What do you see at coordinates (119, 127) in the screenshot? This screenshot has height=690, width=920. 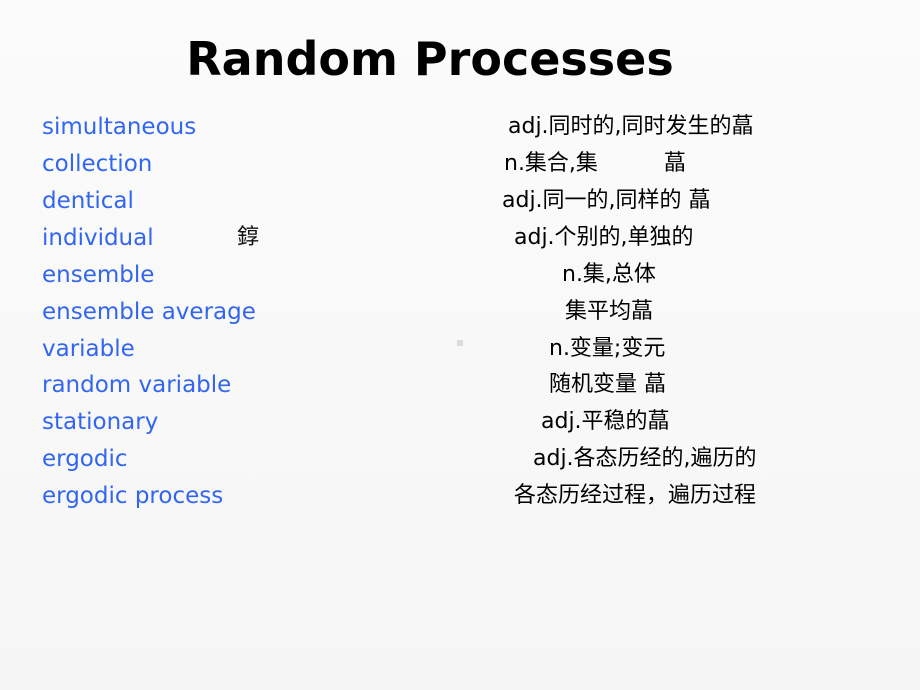 I see `term-simultaneous: simultaneous` at bounding box center [119, 127].